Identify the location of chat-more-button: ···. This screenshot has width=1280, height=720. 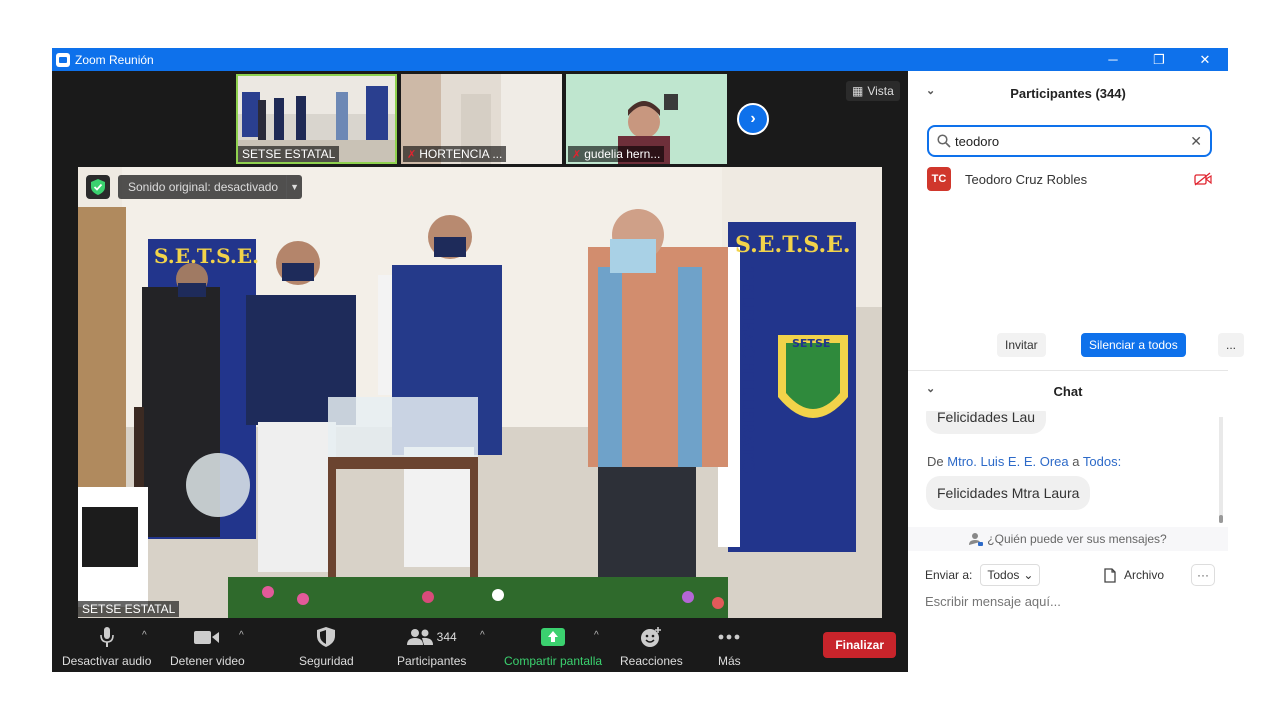
(1203, 575).